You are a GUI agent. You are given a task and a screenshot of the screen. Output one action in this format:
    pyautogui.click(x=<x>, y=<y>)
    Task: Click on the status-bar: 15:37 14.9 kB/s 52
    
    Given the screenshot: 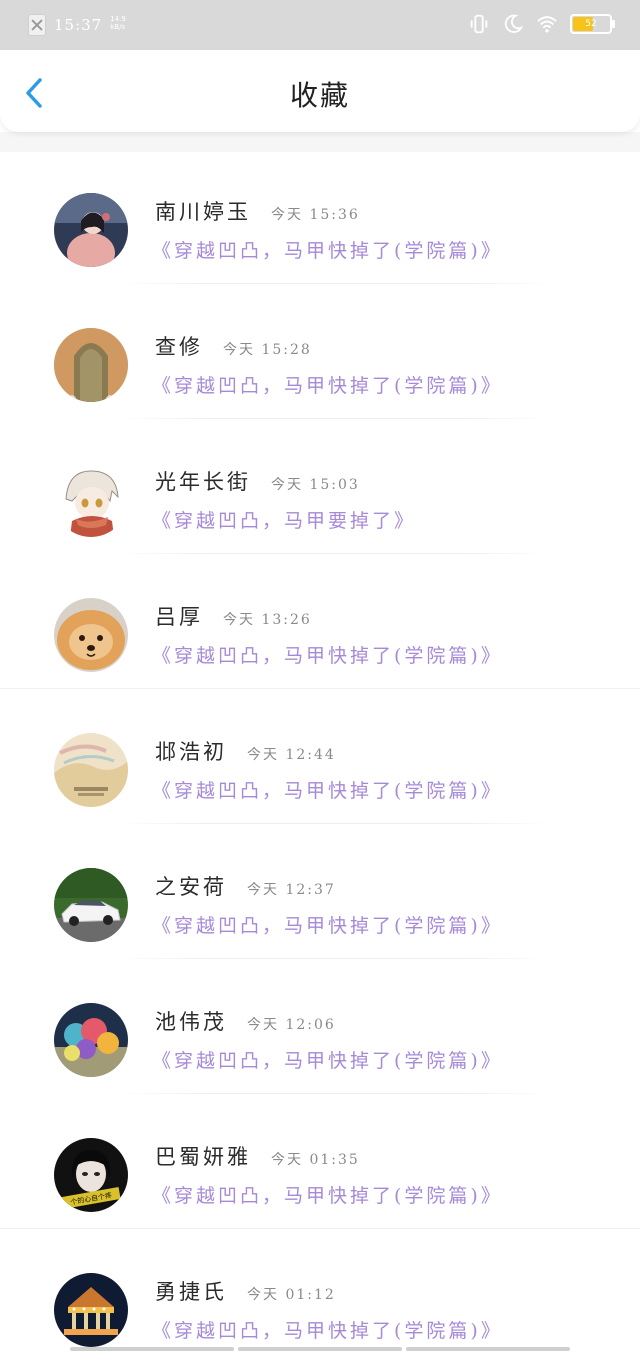 What is the action you would take?
    pyautogui.click(x=320, y=25)
    